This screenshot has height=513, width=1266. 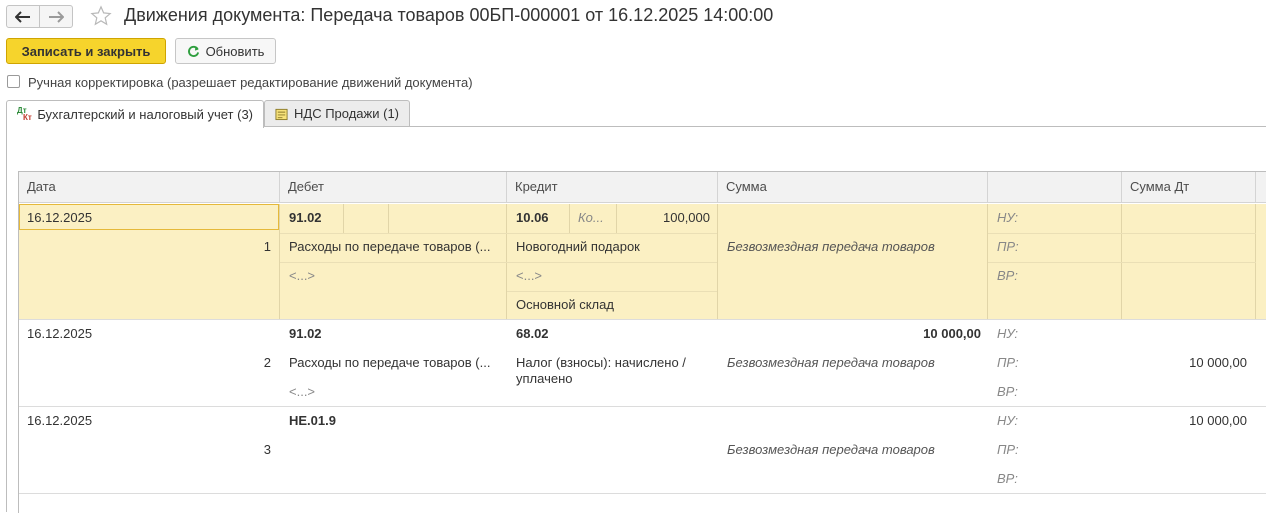 I want to click on tab-accounting: Дт Кт Бухгалтерский и налоговый учет (3), so click(x=135, y=114).